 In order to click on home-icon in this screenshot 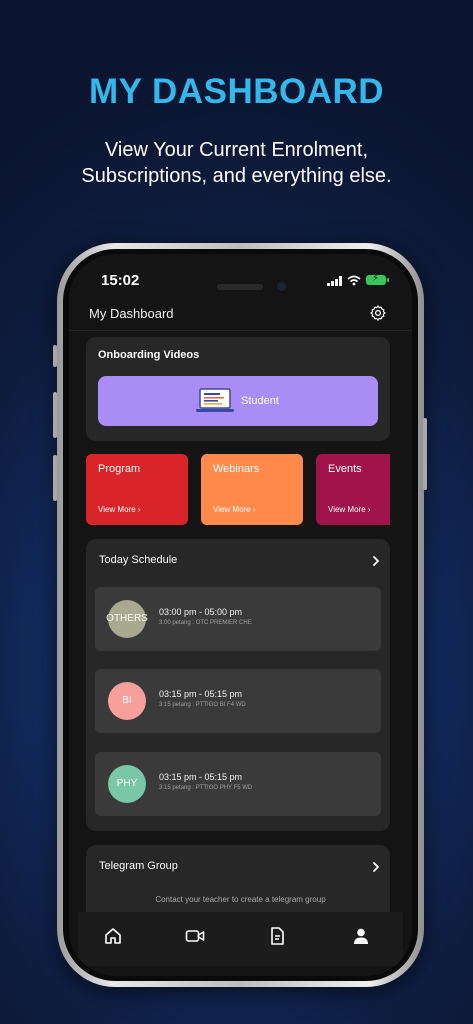, I will do `click(113, 936)`.